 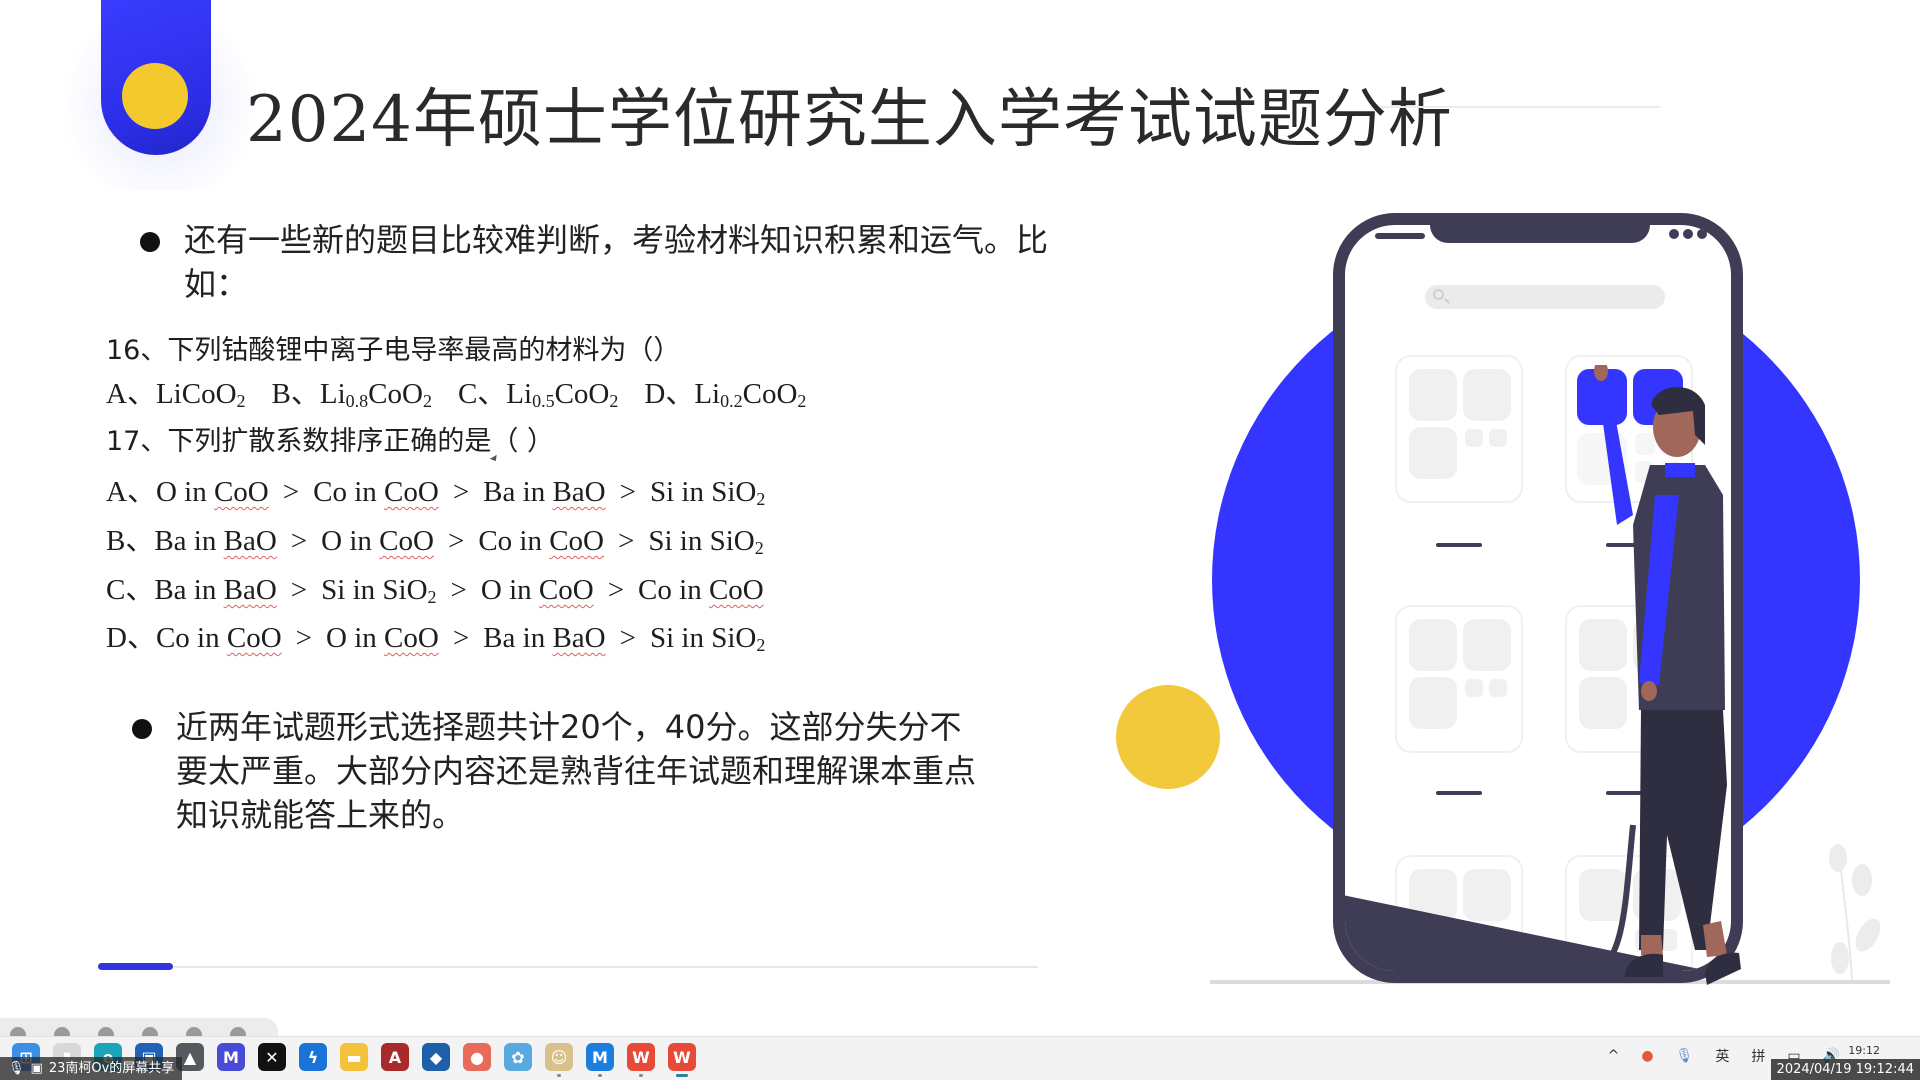 I want to click on recording-timestamp: 2024/04/19 19:12:44, so click(x=1845, y=1069).